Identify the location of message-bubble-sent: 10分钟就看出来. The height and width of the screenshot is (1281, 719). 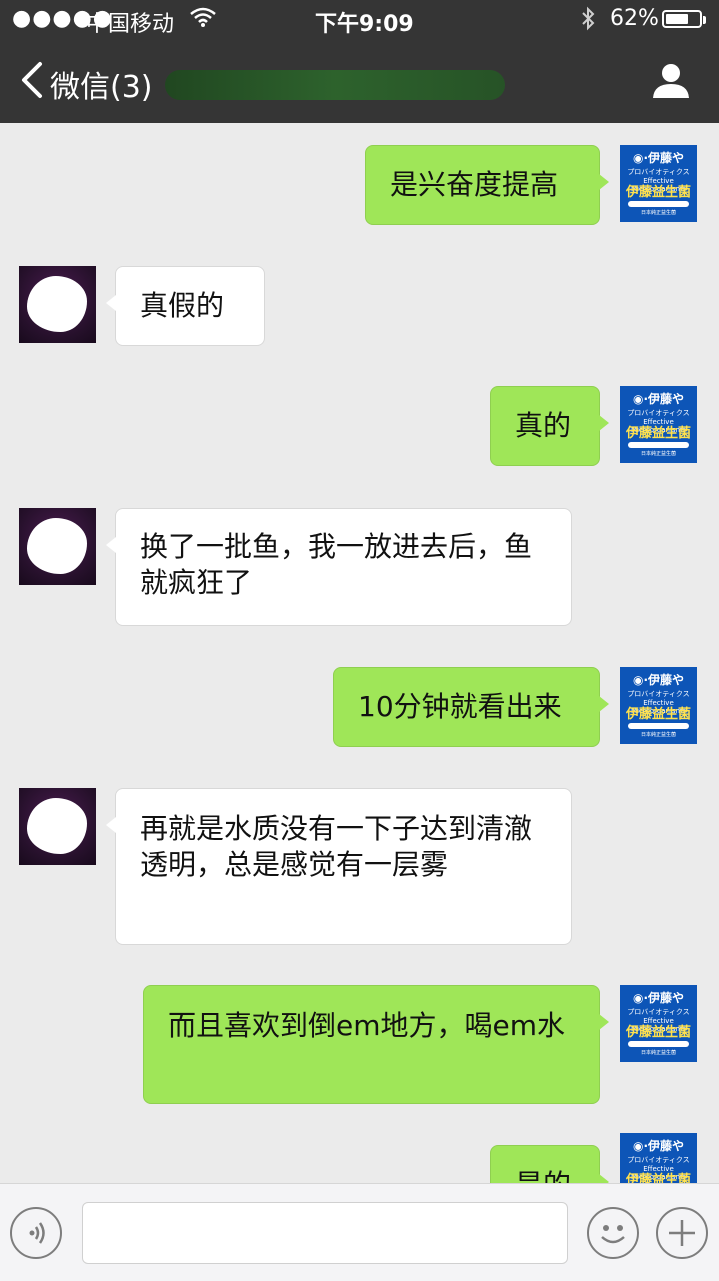
(471, 707).